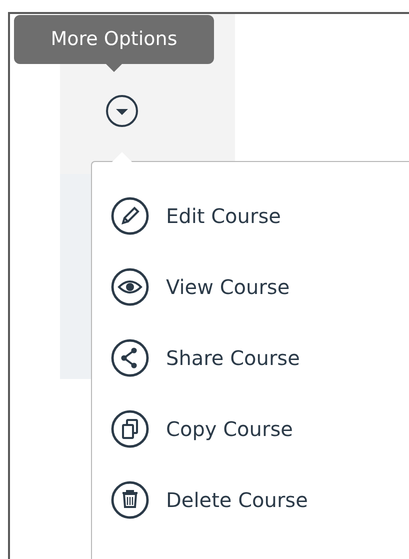 This screenshot has width=409, height=559. Describe the element at coordinates (130, 286) in the screenshot. I see `eye-icon` at that location.